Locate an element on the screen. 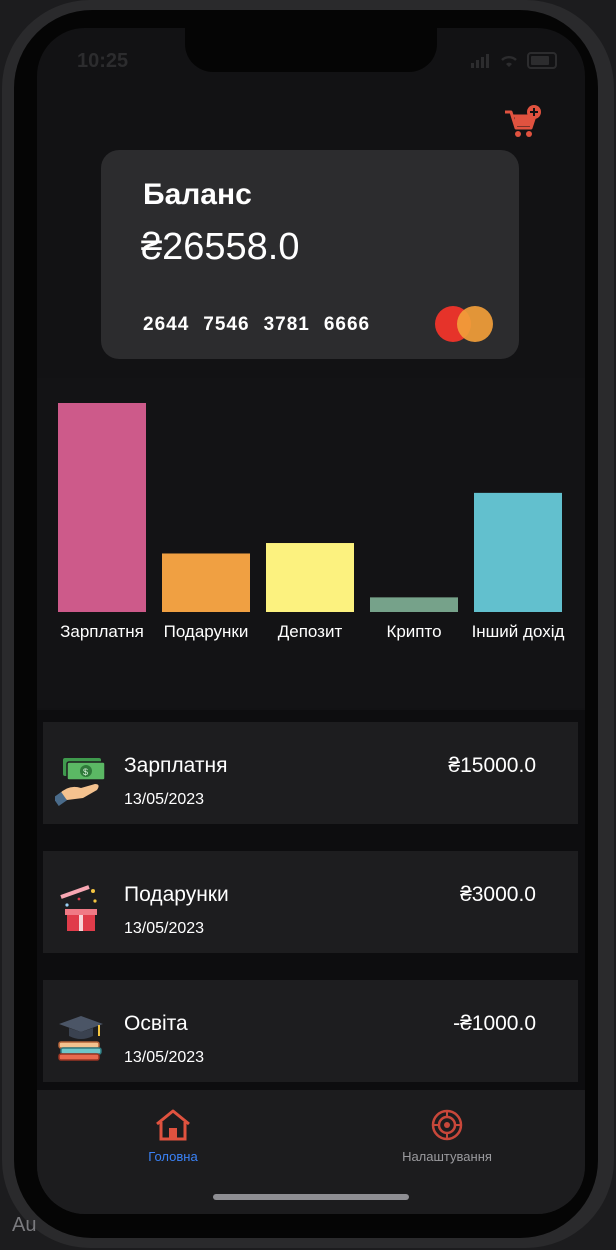 This screenshot has height=1250, width=616. tab-settings: Налаштування is located at coordinates (447, 1136).